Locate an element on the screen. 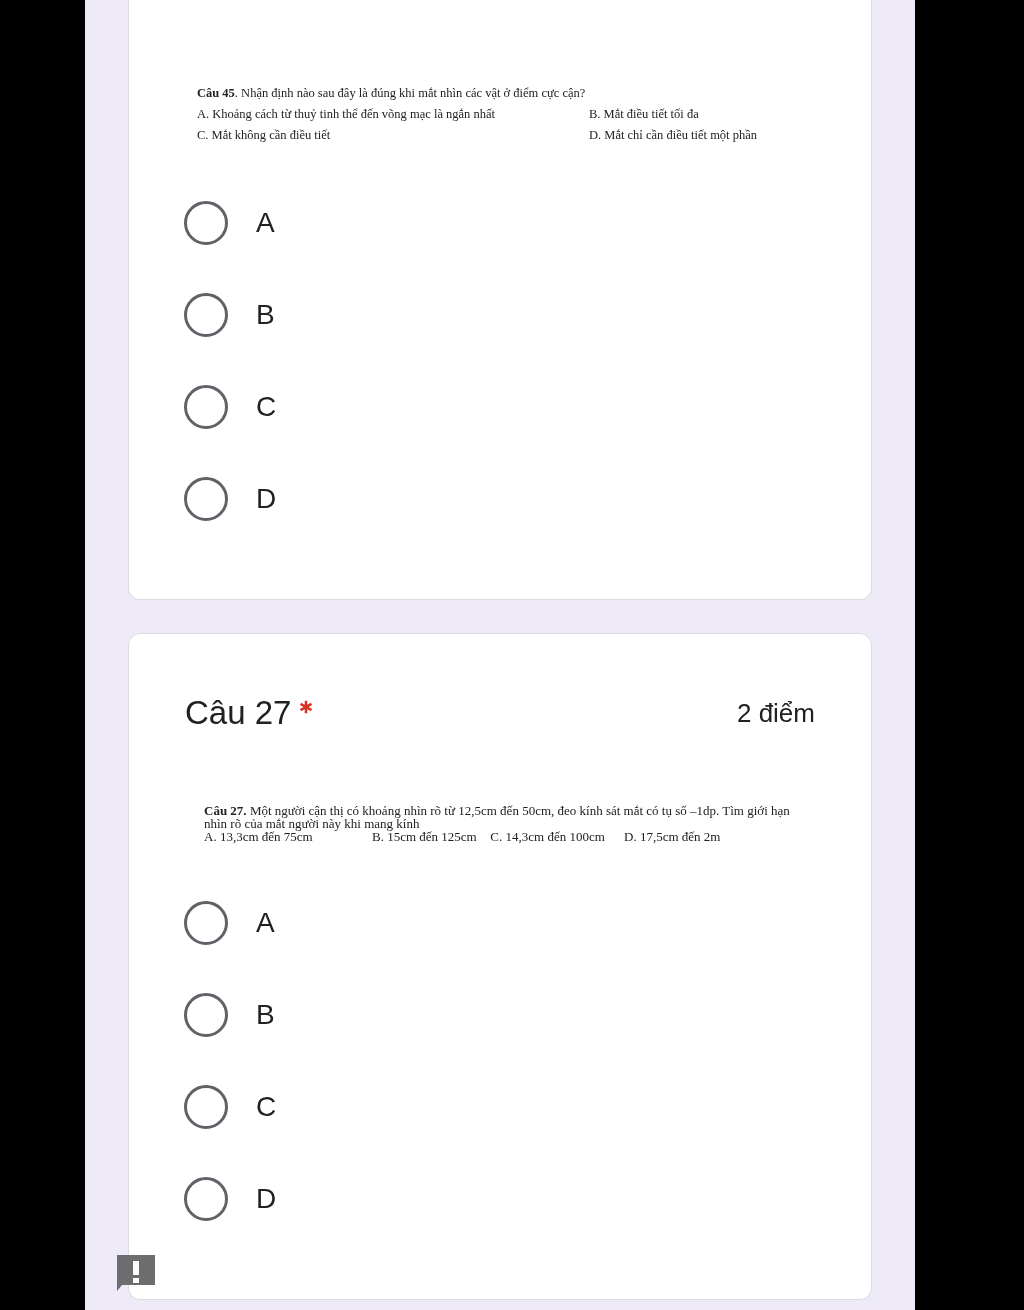 This screenshot has height=1310, width=1024. question-text: Câu 45. Nhận định nào sau đây là đúng khi mắt nhìn các vật ở điểm cực cận? is located at coordinates (392, 93).